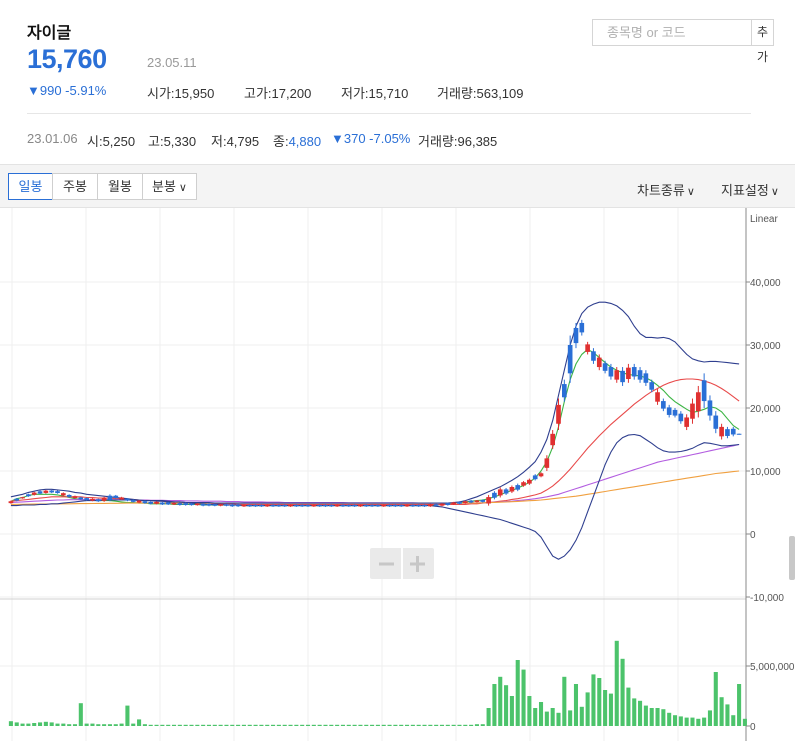 Image resolution: width=795 pixels, height=741 pixels. What do you see at coordinates (52, 138) in the screenshot?
I see `hover-date: 23.01.06` at bounding box center [52, 138].